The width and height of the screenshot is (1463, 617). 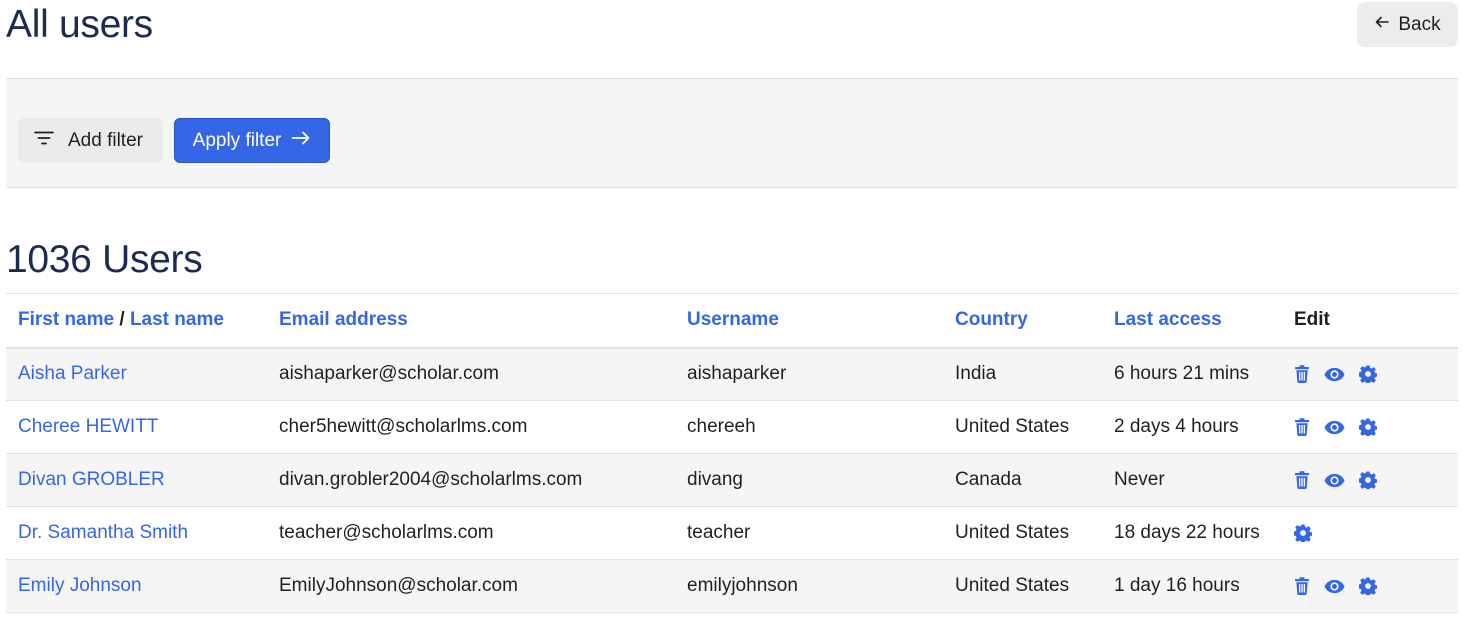 I want to click on filter-icon, so click(x=44, y=141).